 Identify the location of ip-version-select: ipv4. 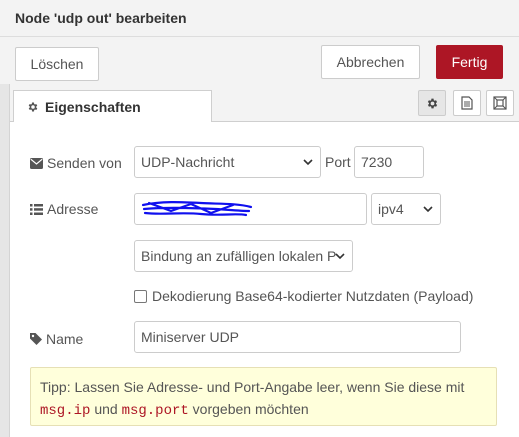
(406, 209).